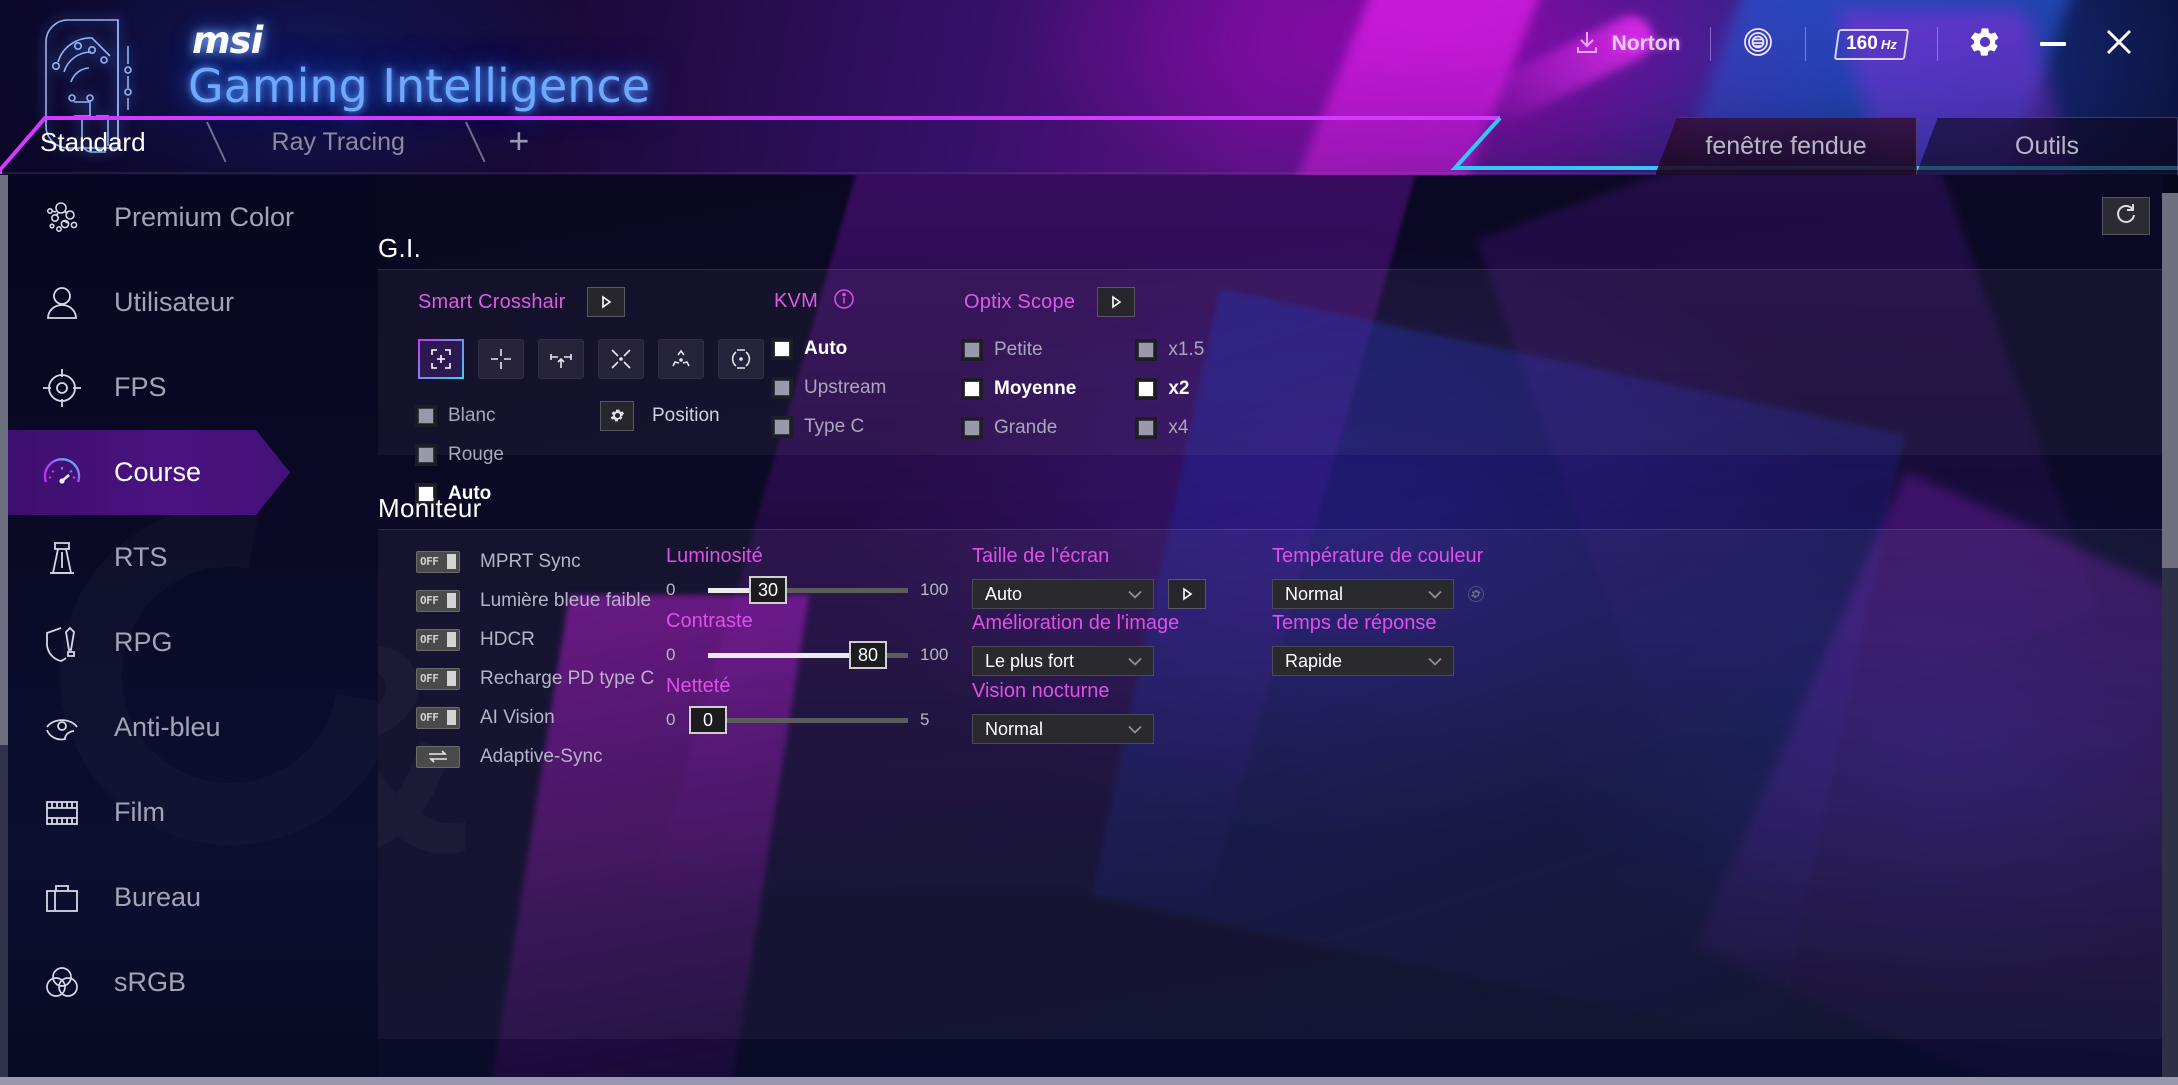 Image resolution: width=2178 pixels, height=1085 pixels. What do you see at coordinates (62, 728) in the screenshot?
I see `eye-care-icon` at bounding box center [62, 728].